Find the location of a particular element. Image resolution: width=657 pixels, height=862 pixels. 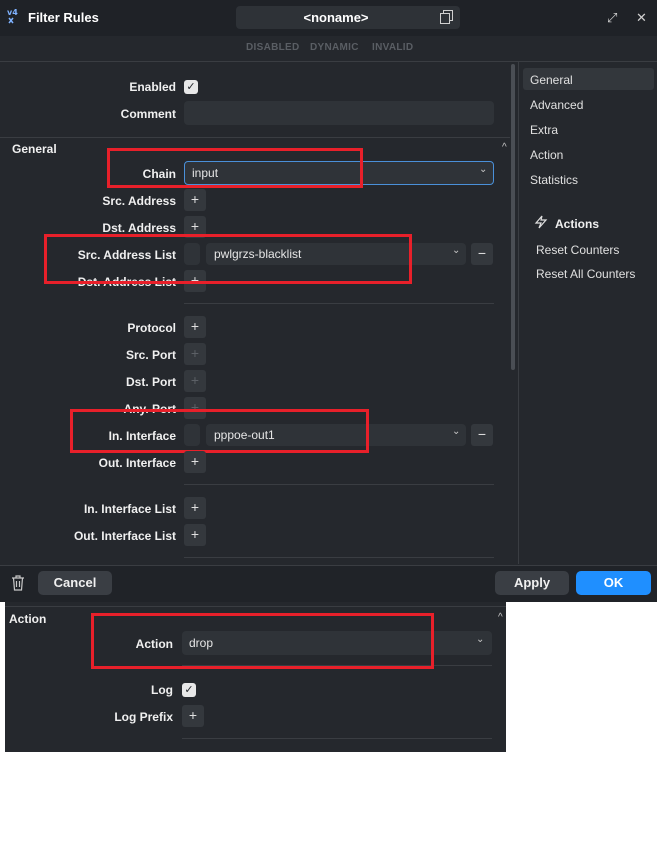

comment-input is located at coordinates (339, 113).